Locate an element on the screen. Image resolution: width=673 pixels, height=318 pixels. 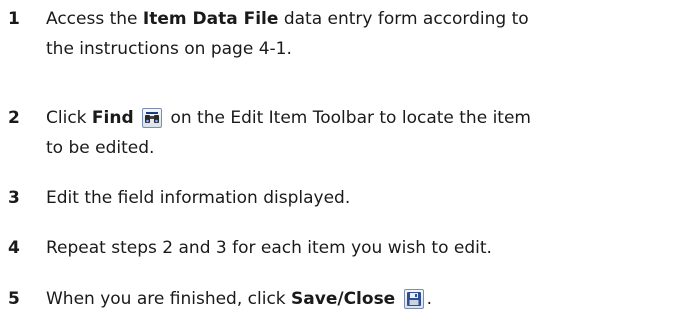
step-number: 3 is located at coordinates (14, 198).